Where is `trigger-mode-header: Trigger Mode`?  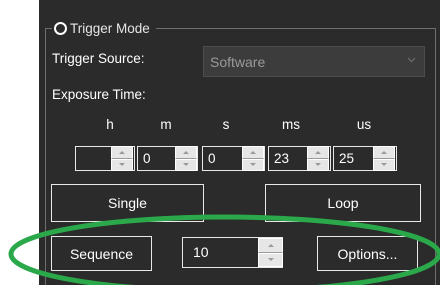 trigger-mode-header: Trigger Mode is located at coordinates (104, 28).